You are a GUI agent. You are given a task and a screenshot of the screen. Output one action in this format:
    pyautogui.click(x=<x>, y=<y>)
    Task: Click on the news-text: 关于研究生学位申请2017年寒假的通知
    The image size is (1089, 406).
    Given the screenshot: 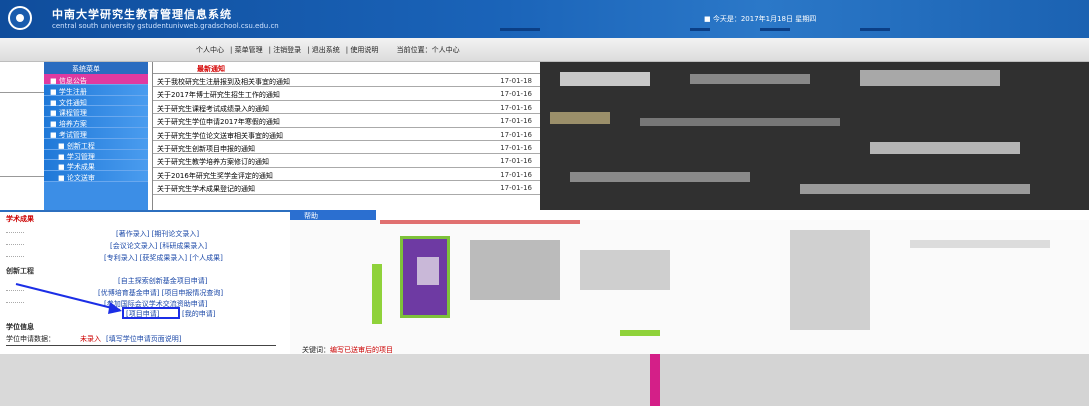 What is the action you would take?
    pyautogui.click(x=218, y=122)
    